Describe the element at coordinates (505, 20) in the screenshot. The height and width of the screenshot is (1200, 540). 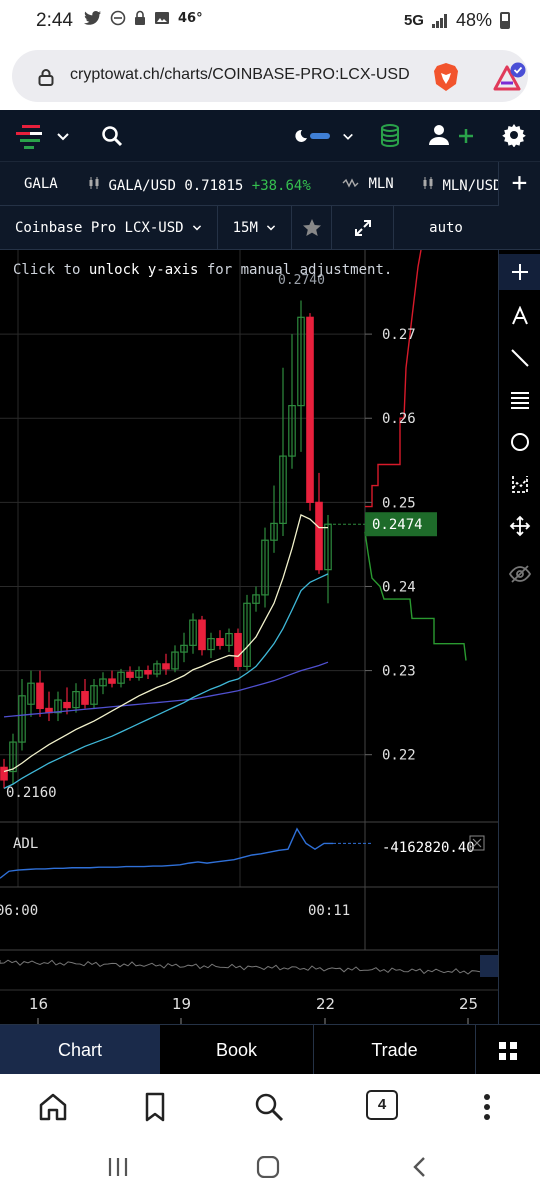
I see `battery-icon` at that location.